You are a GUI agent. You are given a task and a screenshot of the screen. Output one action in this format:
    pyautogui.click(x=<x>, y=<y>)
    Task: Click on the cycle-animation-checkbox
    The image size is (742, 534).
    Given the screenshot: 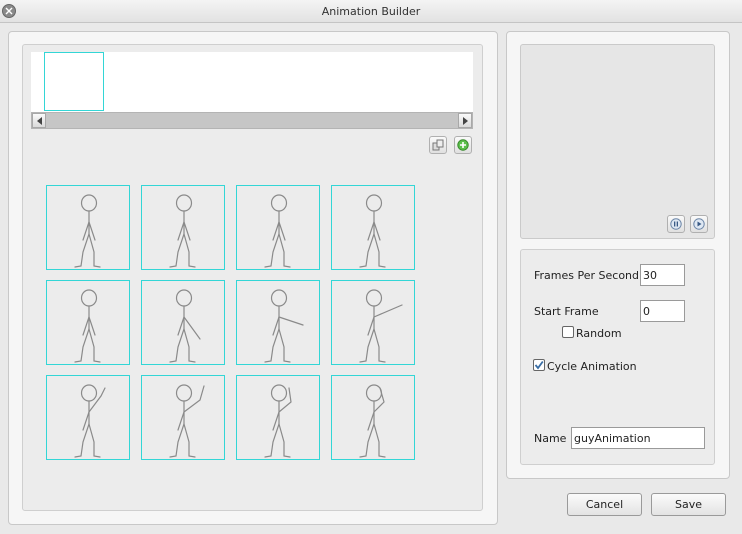 What is the action you would take?
    pyautogui.click(x=539, y=365)
    